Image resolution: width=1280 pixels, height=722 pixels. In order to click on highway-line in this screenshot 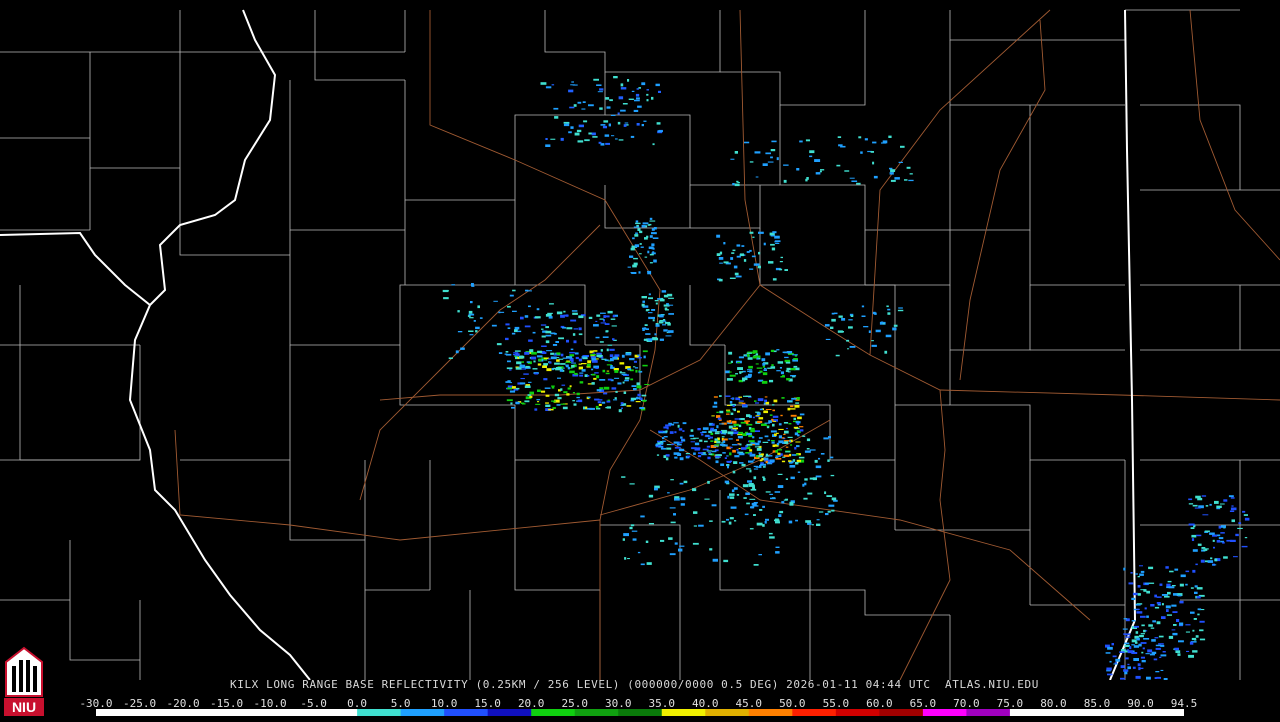, I will do `click(1002, 200)`.